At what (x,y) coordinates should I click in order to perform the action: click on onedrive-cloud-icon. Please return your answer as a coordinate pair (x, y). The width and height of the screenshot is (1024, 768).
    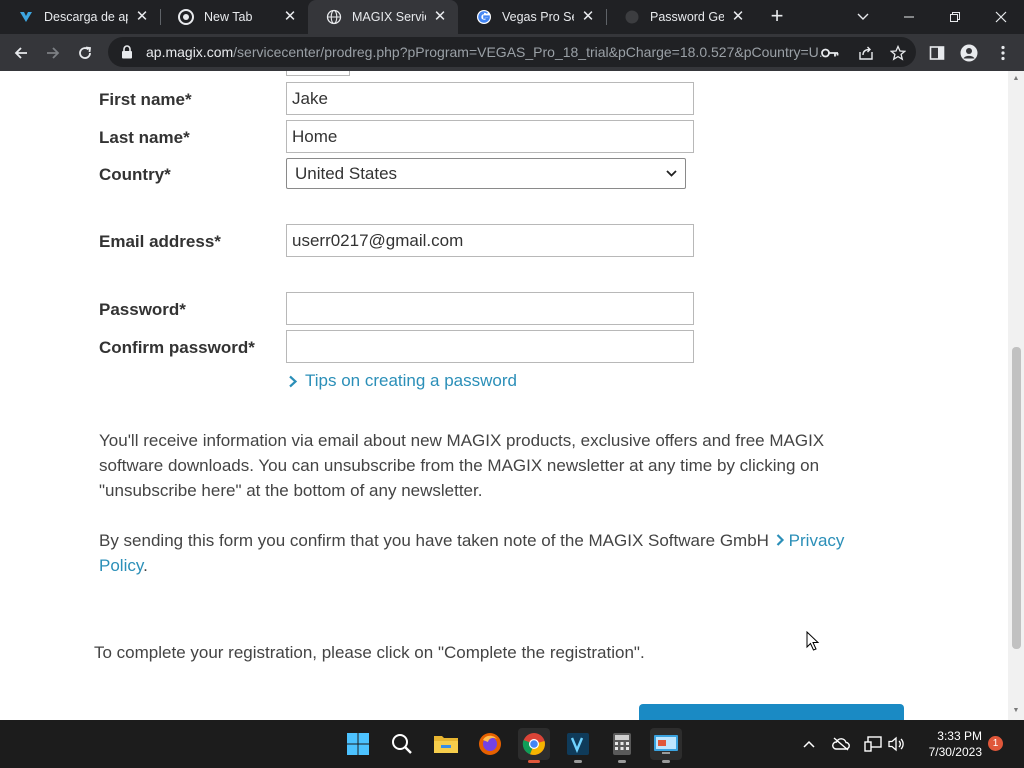
    Looking at the image, I should click on (841, 744).